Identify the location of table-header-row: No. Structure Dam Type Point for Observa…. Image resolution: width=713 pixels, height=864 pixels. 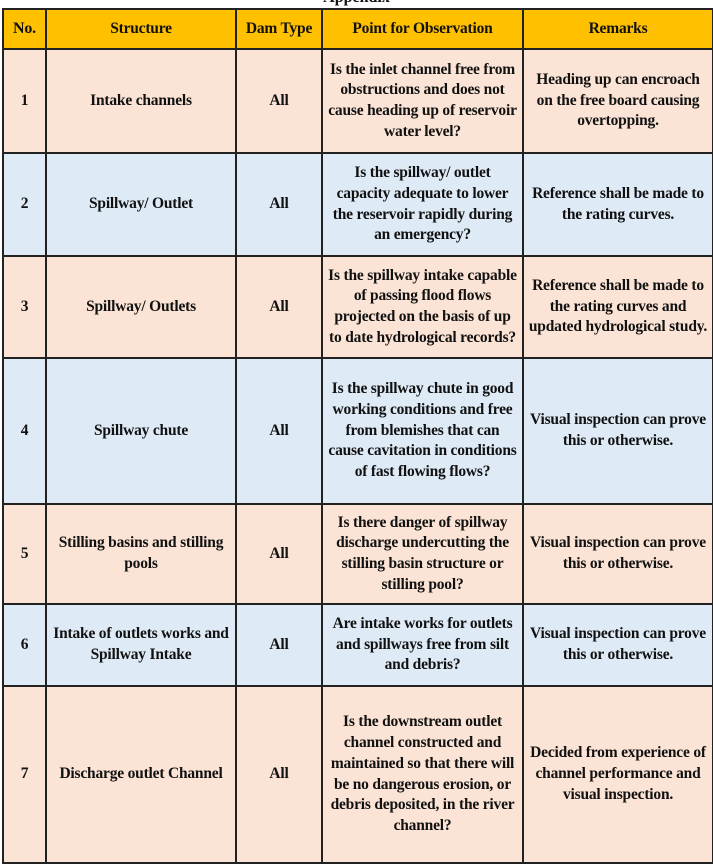
(357, 29).